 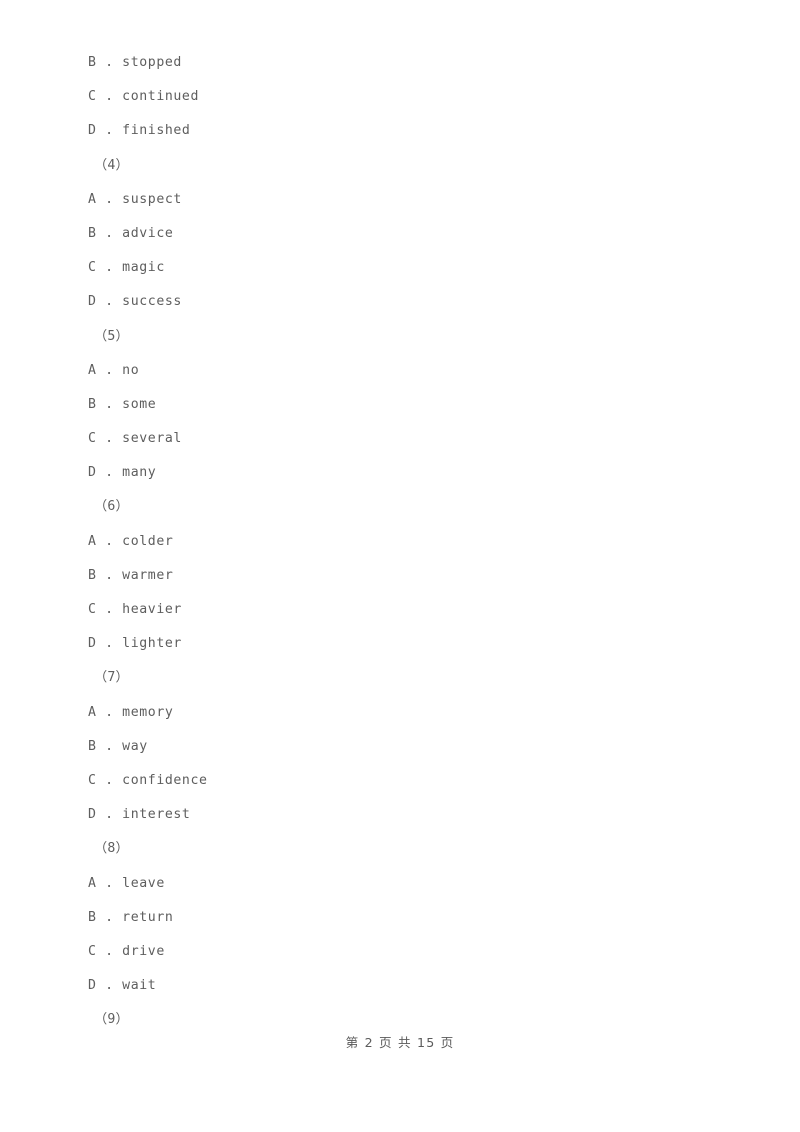 What do you see at coordinates (139, 815) in the screenshot?
I see `answer-option: D . interest` at bounding box center [139, 815].